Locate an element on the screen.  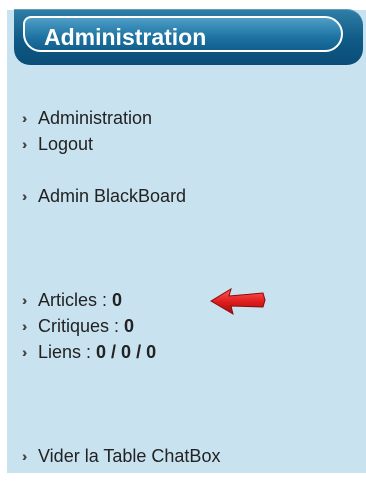
menu-item-administration: ›› Administration is located at coordinates (87, 118).